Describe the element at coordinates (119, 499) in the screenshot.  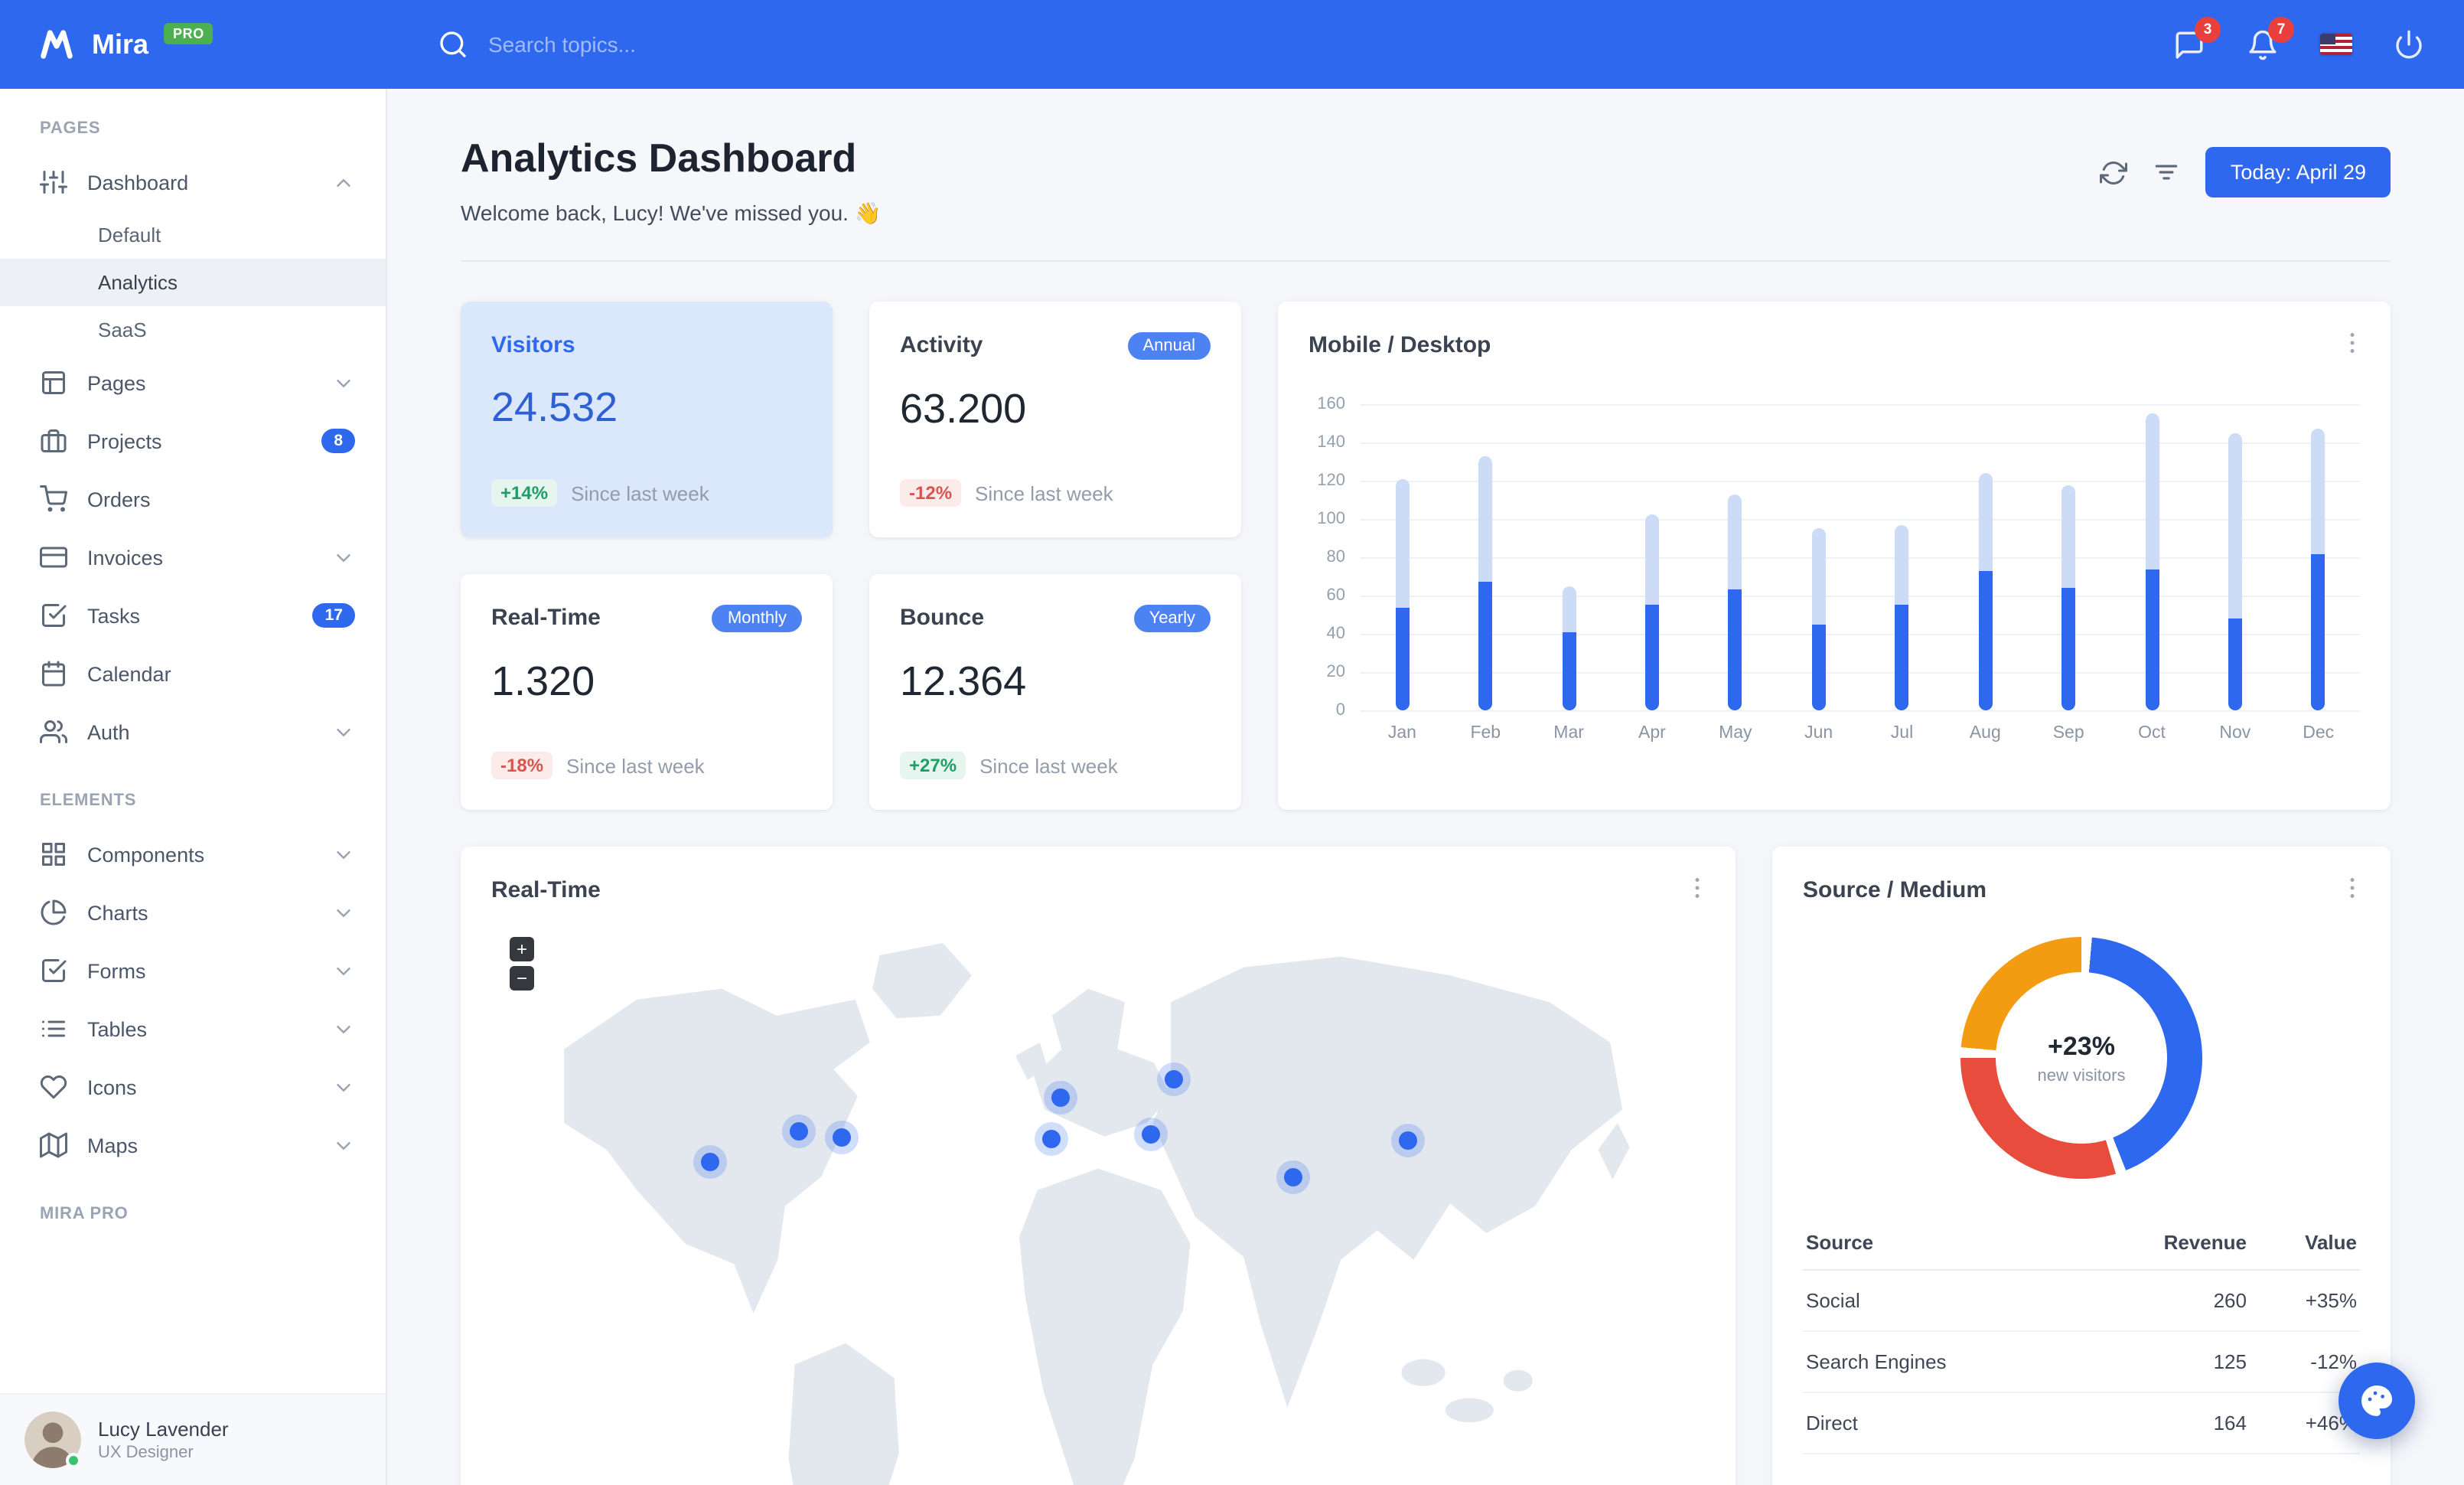
I see `sidebar-item-label: Orders` at that location.